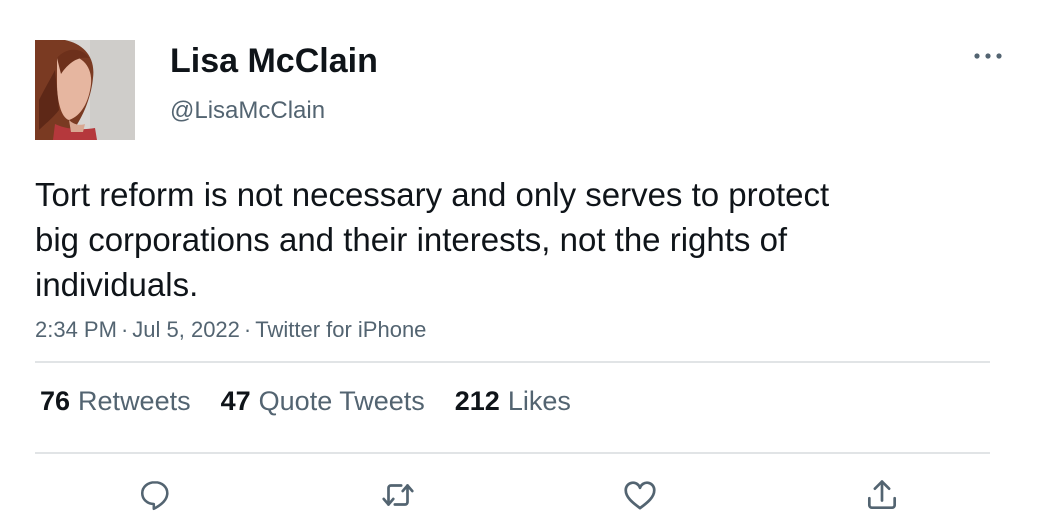  I want to click on reply-button, so click(155, 495).